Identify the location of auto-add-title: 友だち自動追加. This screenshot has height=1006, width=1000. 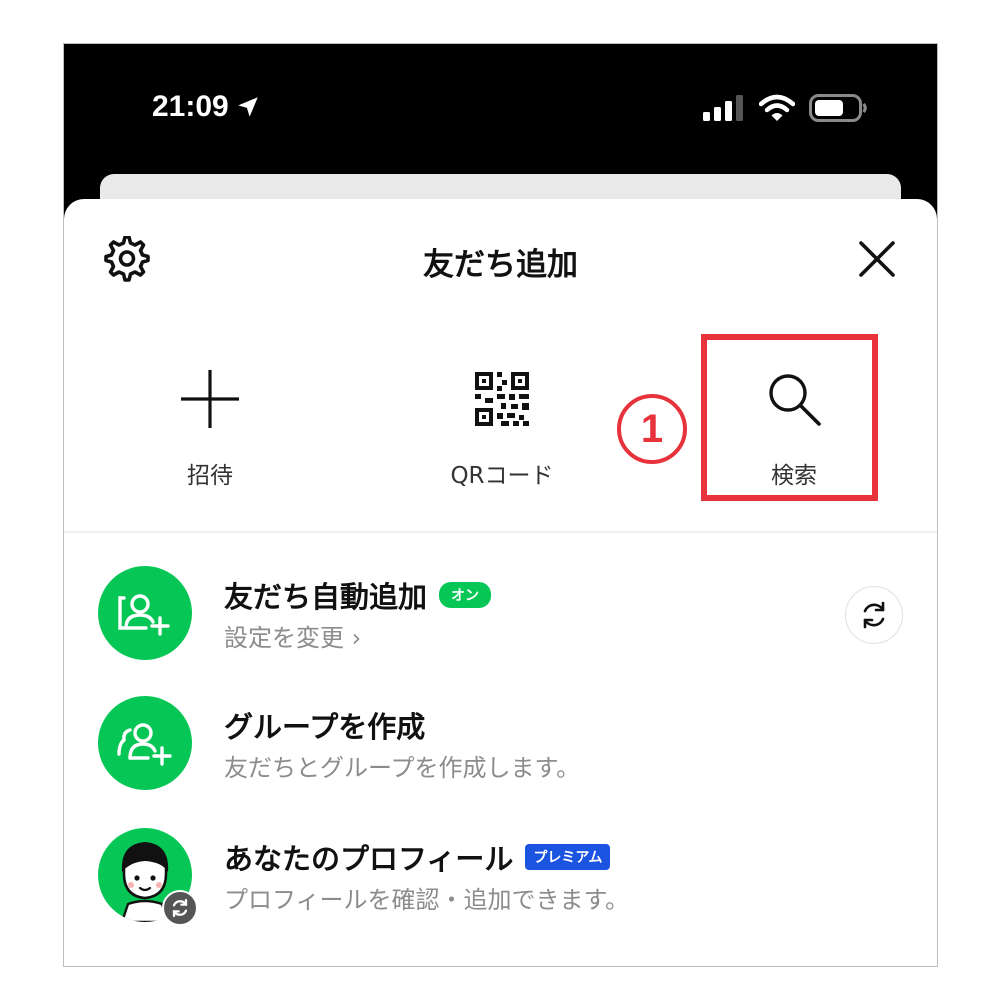
(326, 597).